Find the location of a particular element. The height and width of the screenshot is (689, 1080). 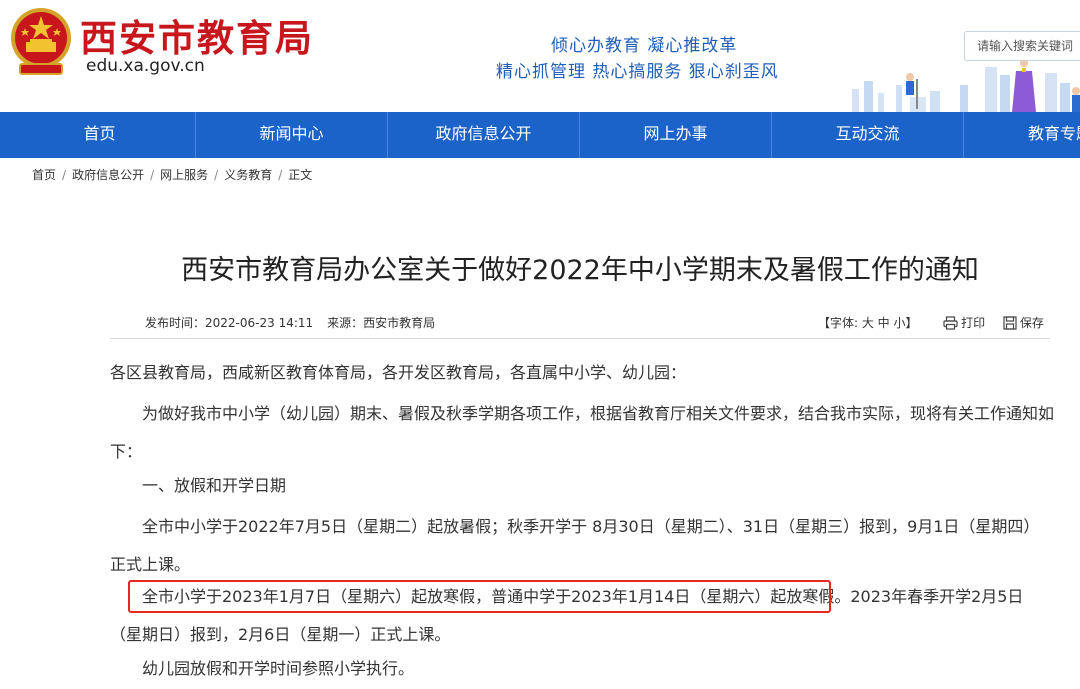

nav-item-gov-info: 政府信息公开 is located at coordinates (483, 135).